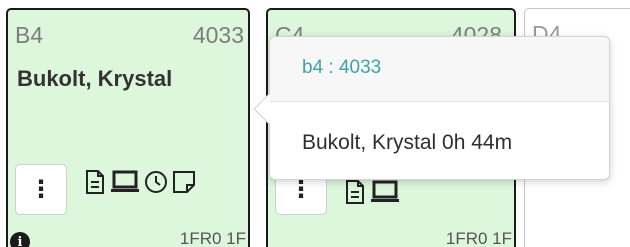 Image resolution: width=630 pixels, height=247 pixels. What do you see at coordinates (20, 239) in the screenshot?
I see `info-icon: i` at bounding box center [20, 239].